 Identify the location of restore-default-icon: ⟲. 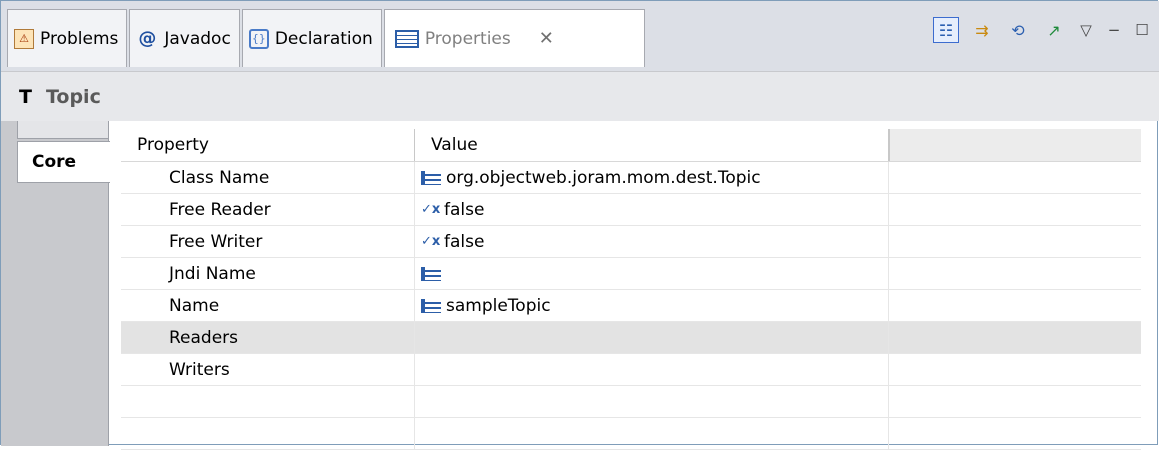
(1018, 30).